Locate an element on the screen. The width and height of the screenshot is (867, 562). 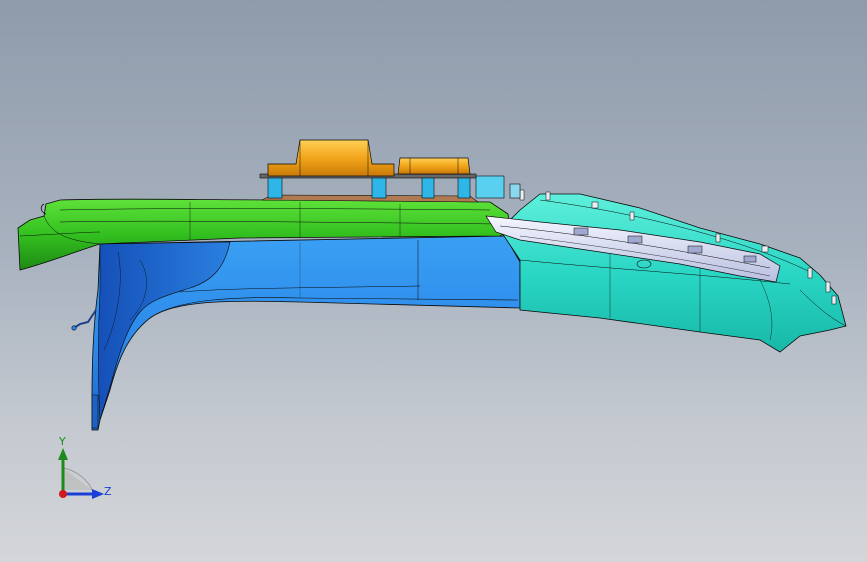
y-axis-label: Y is located at coordinates (62, 441).